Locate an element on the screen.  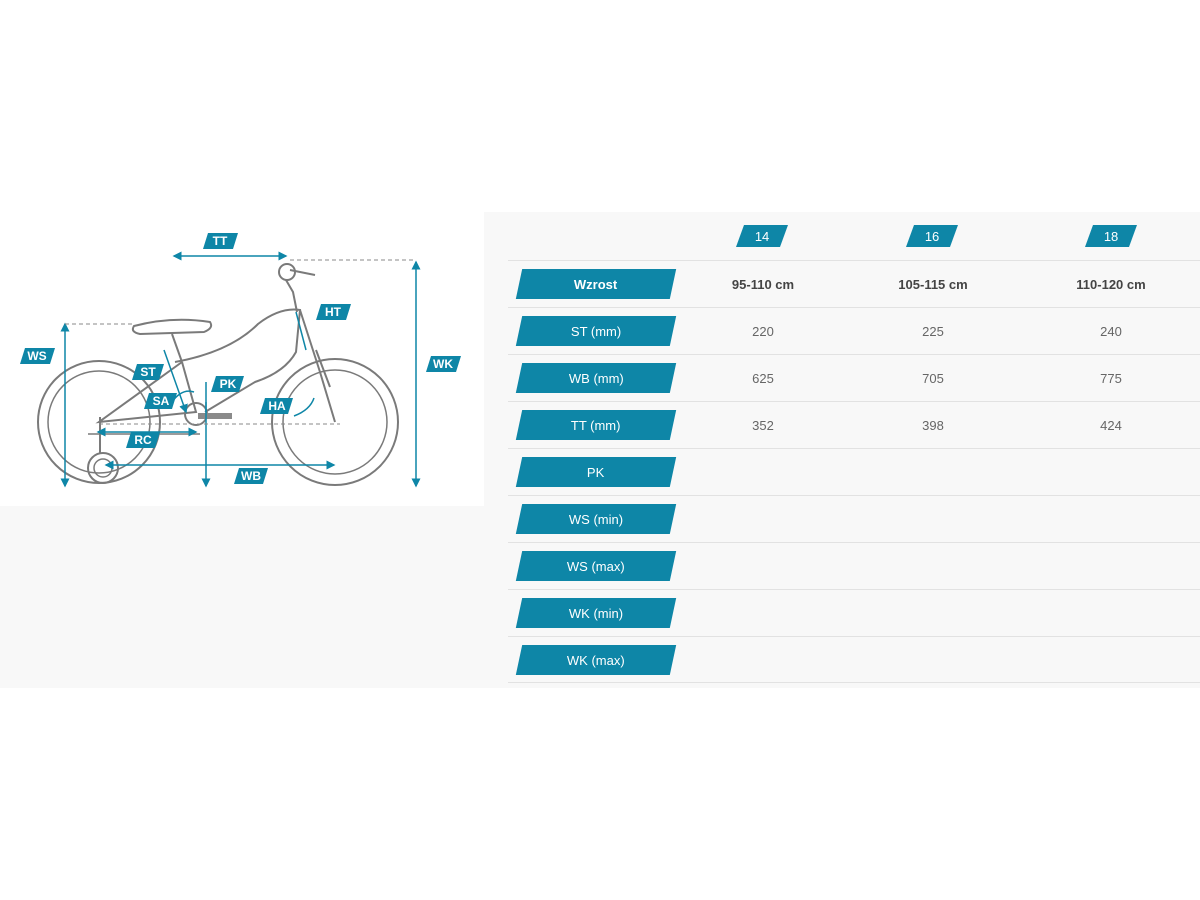
table-cell: 424 is located at coordinates (1111, 425).